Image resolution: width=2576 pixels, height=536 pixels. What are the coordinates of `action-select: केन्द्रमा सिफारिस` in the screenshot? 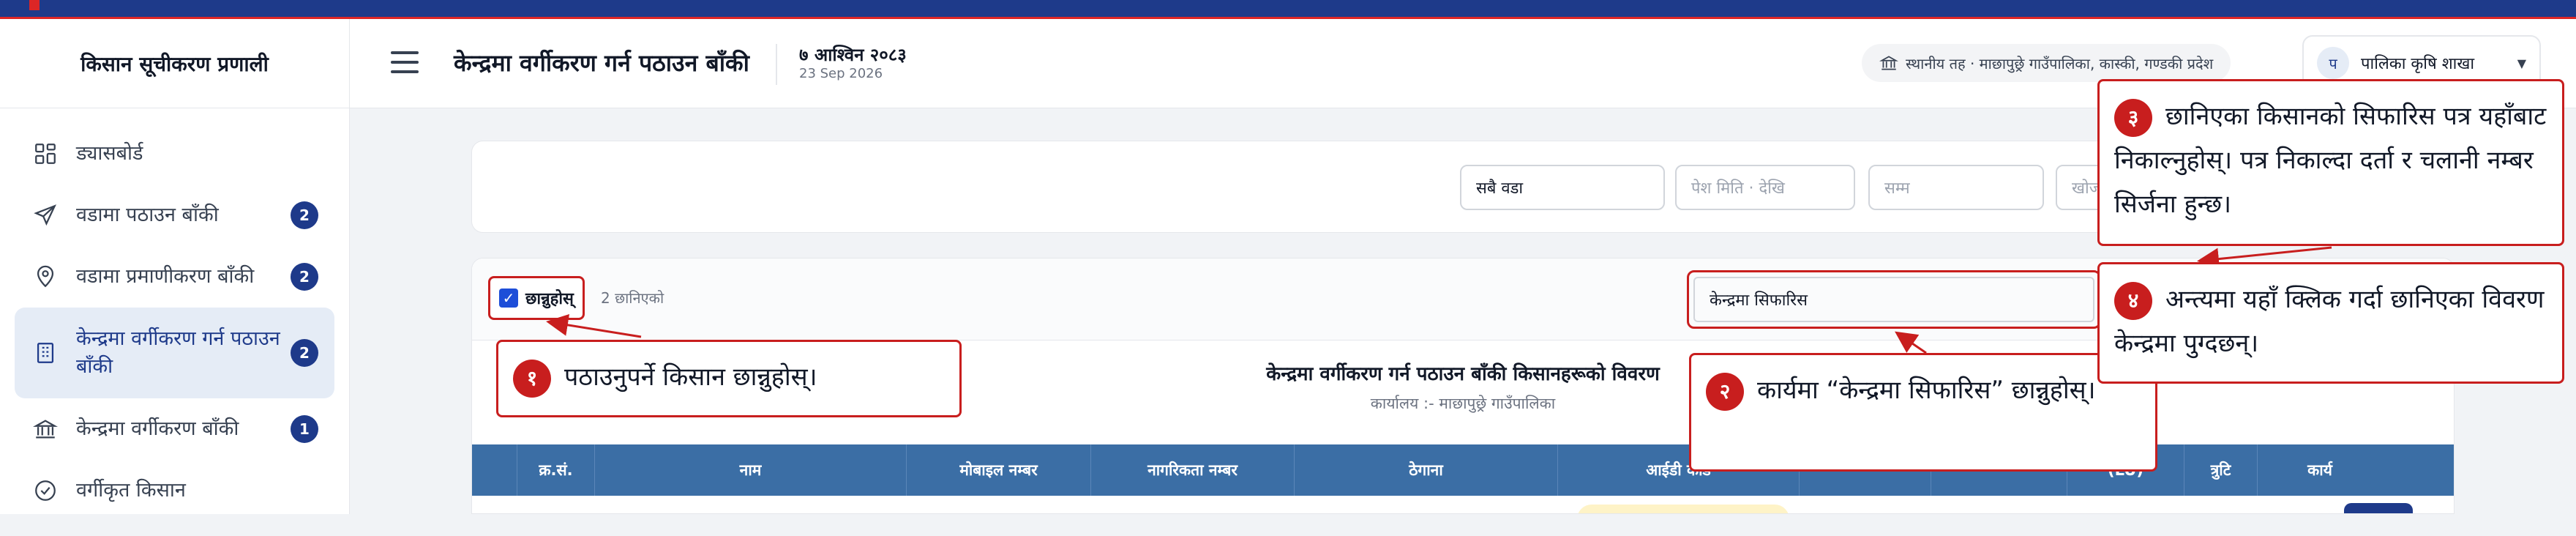 It's located at (1894, 299).